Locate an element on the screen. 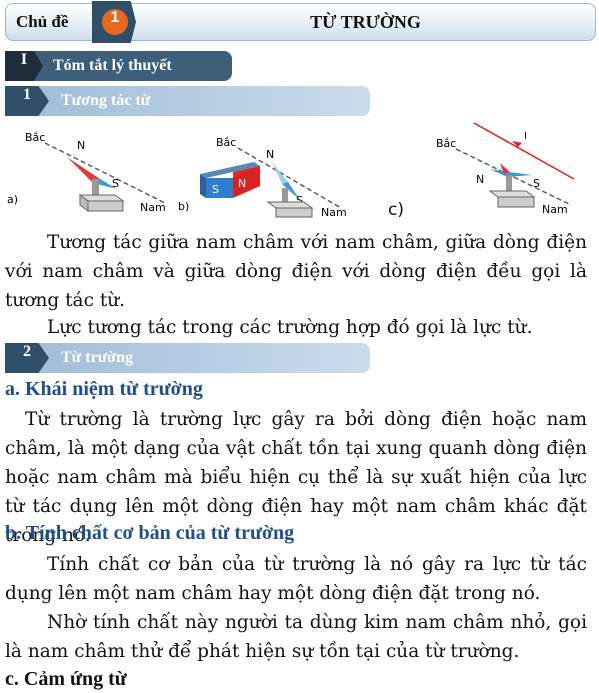  figure-c-pivot is located at coordinates (509, 184).